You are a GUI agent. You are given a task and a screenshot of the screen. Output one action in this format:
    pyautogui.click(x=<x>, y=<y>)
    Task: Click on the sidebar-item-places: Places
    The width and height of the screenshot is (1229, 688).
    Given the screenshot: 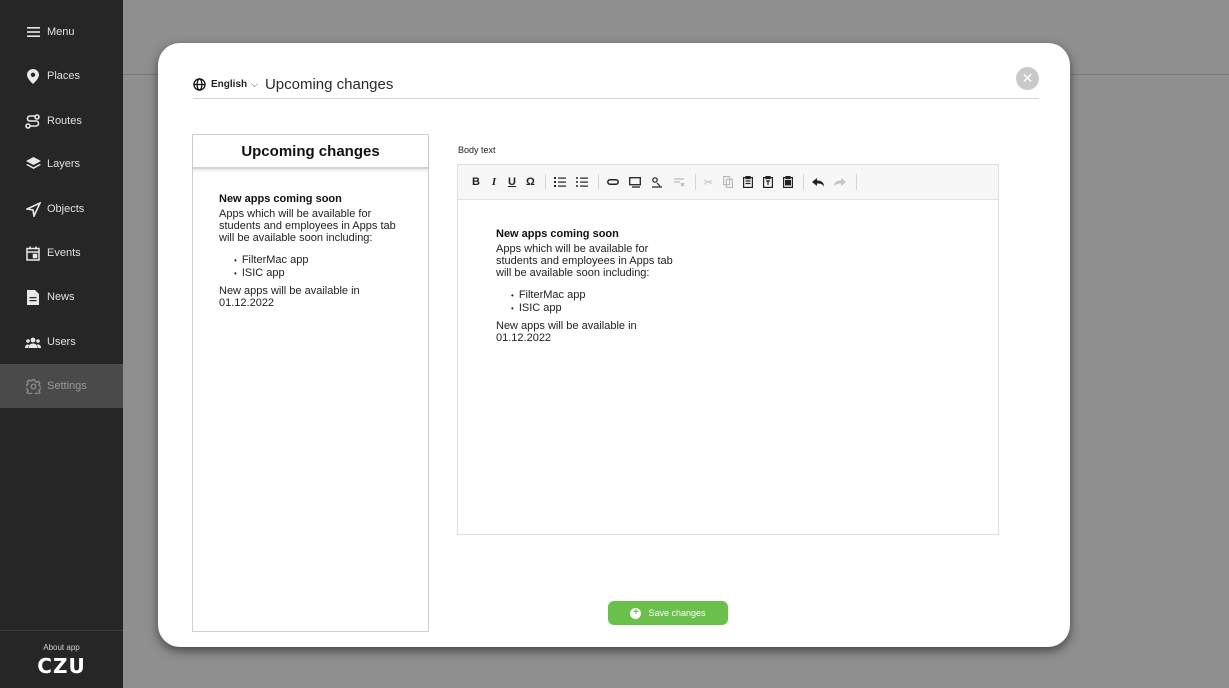 What is the action you would take?
    pyautogui.click(x=61, y=76)
    